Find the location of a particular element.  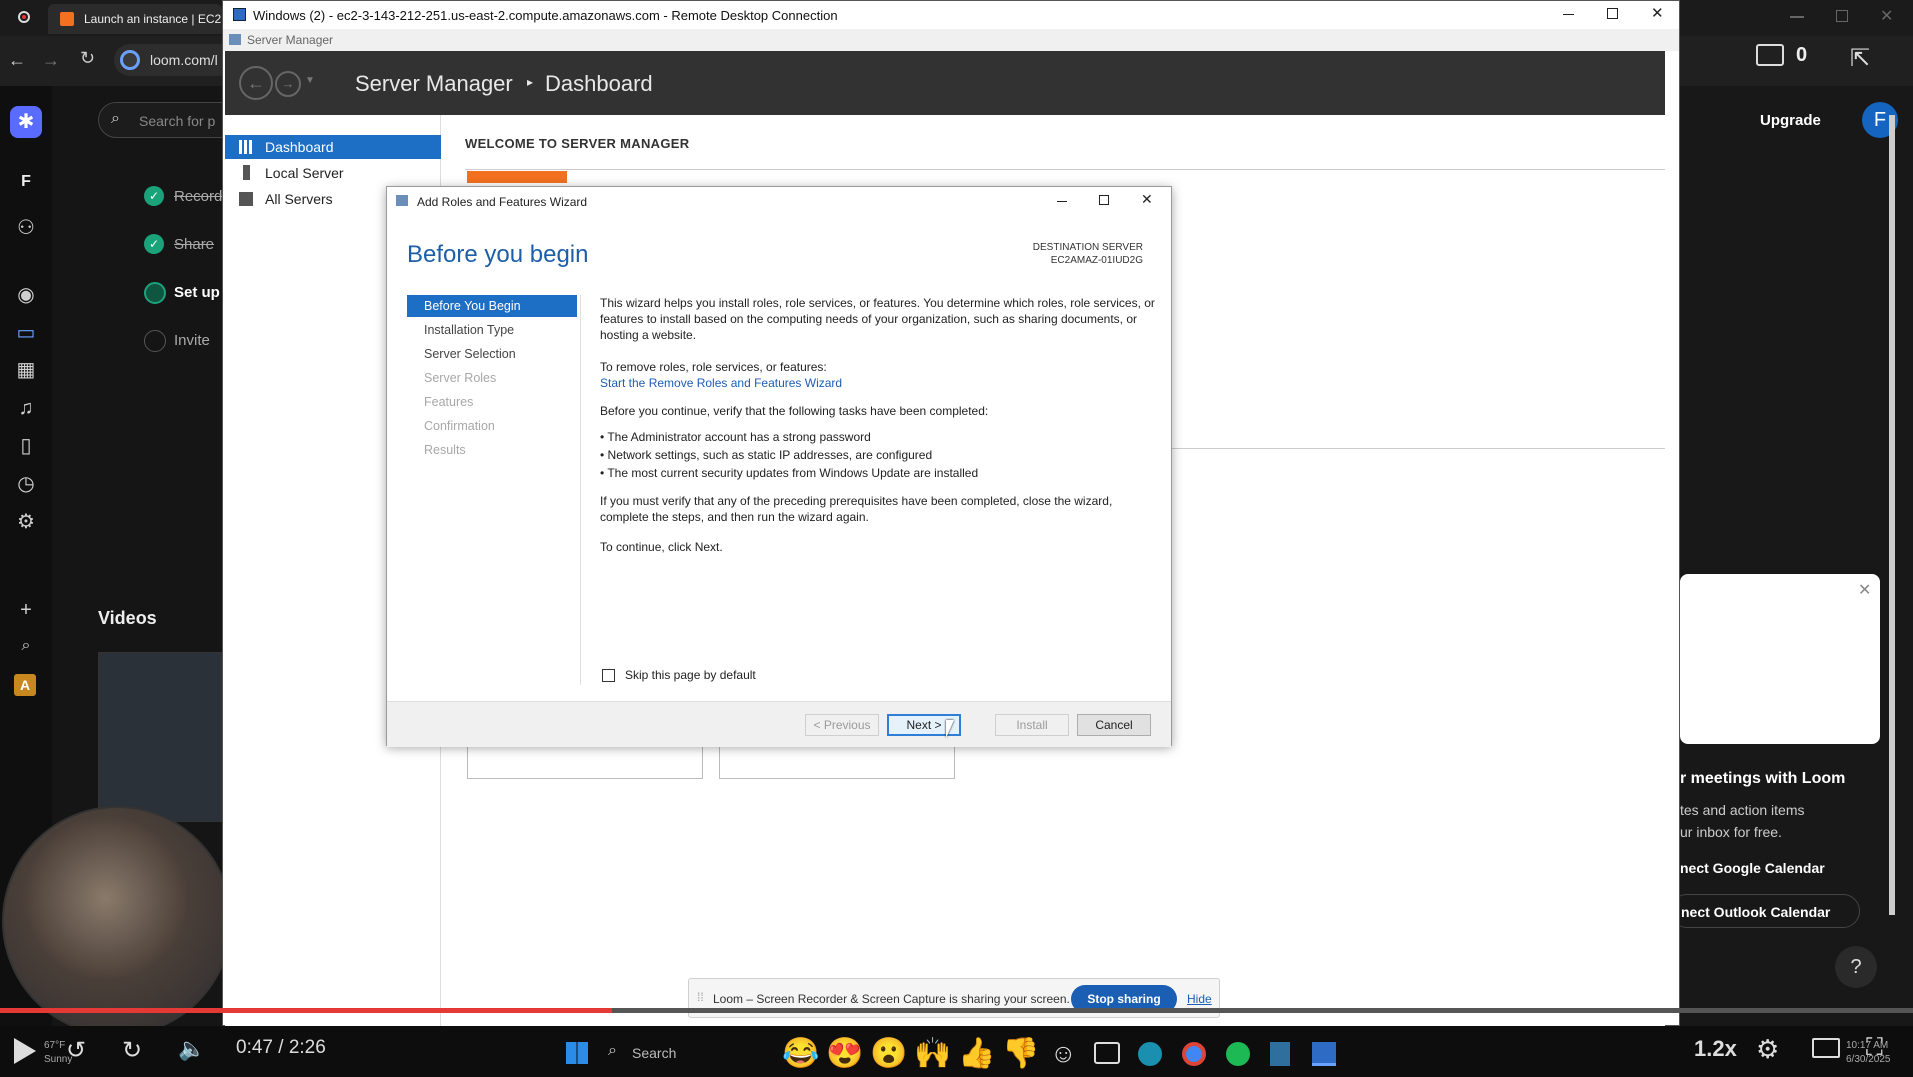

search-magnifier-icon: ⌕ is located at coordinates (115, 118).